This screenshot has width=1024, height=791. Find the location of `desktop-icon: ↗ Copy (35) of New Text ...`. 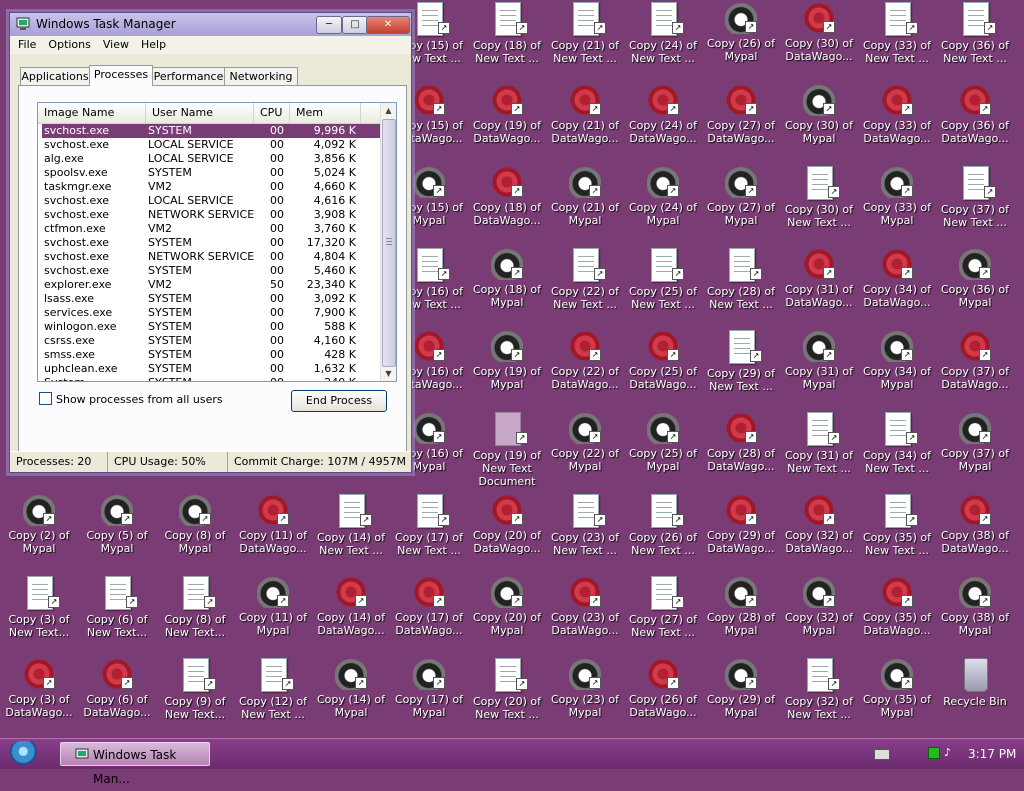

desktop-icon: ↗ Copy (35) of New Text ... is located at coordinates (897, 525).